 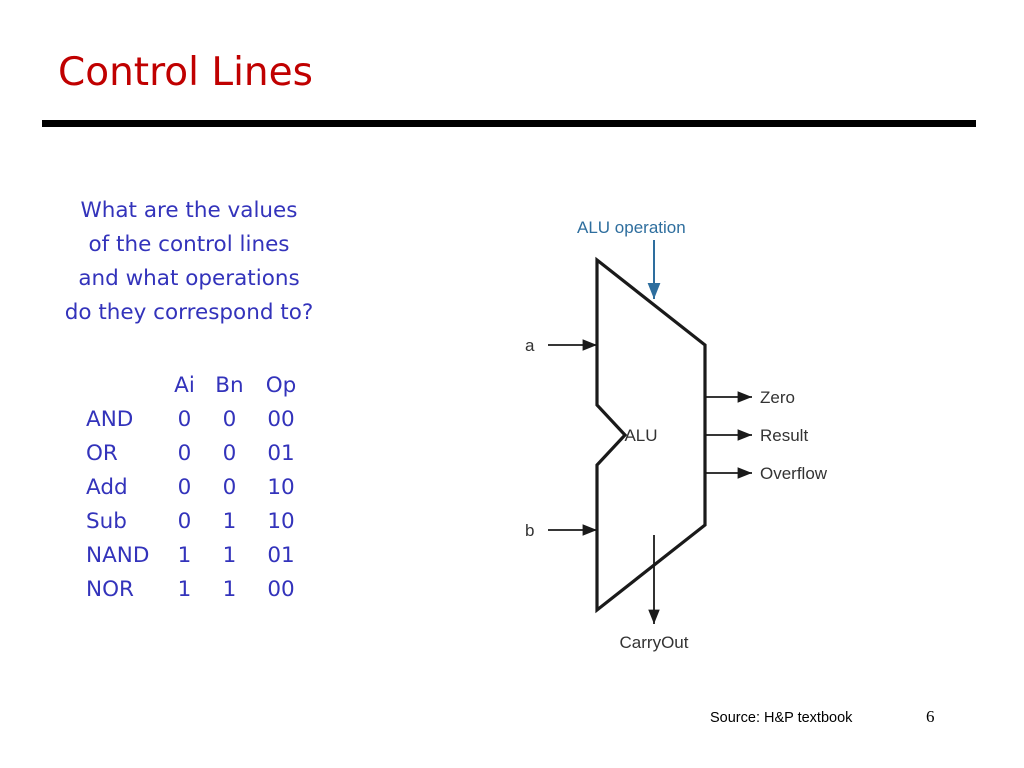 What do you see at coordinates (529, 530) in the screenshot?
I see `input-b-label: b` at bounding box center [529, 530].